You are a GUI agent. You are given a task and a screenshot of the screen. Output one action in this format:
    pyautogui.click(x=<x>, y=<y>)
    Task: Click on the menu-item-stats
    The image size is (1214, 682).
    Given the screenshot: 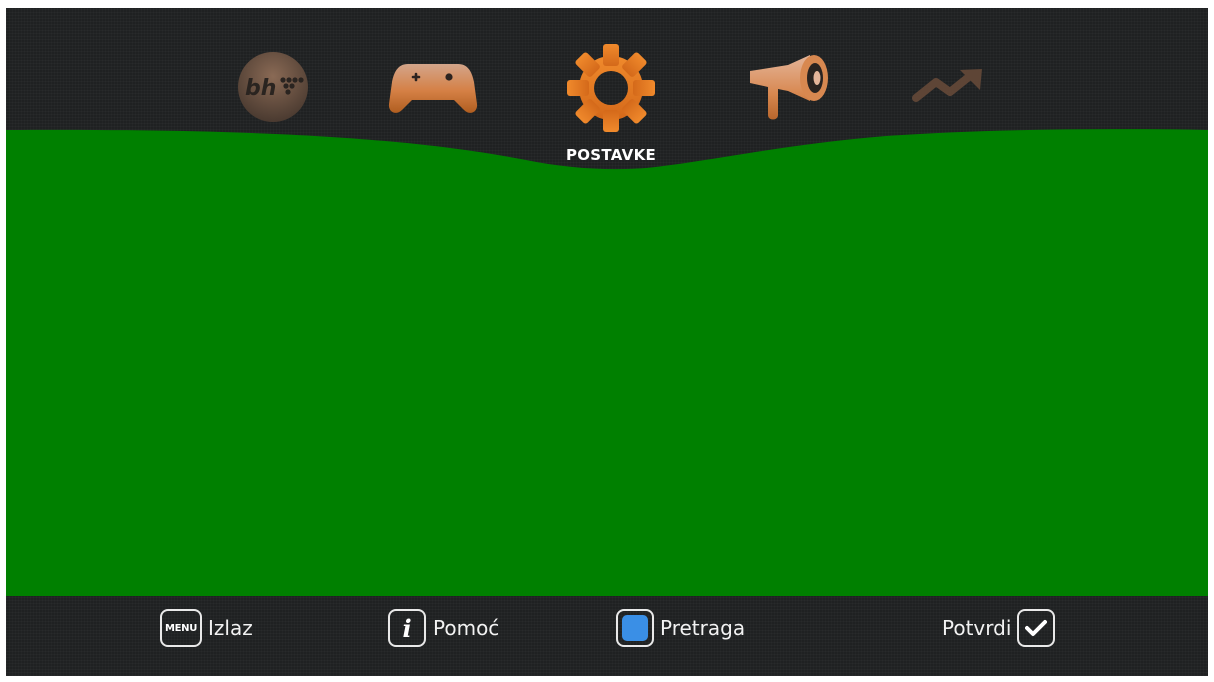 What is the action you would take?
    pyautogui.click(x=948, y=87)
    